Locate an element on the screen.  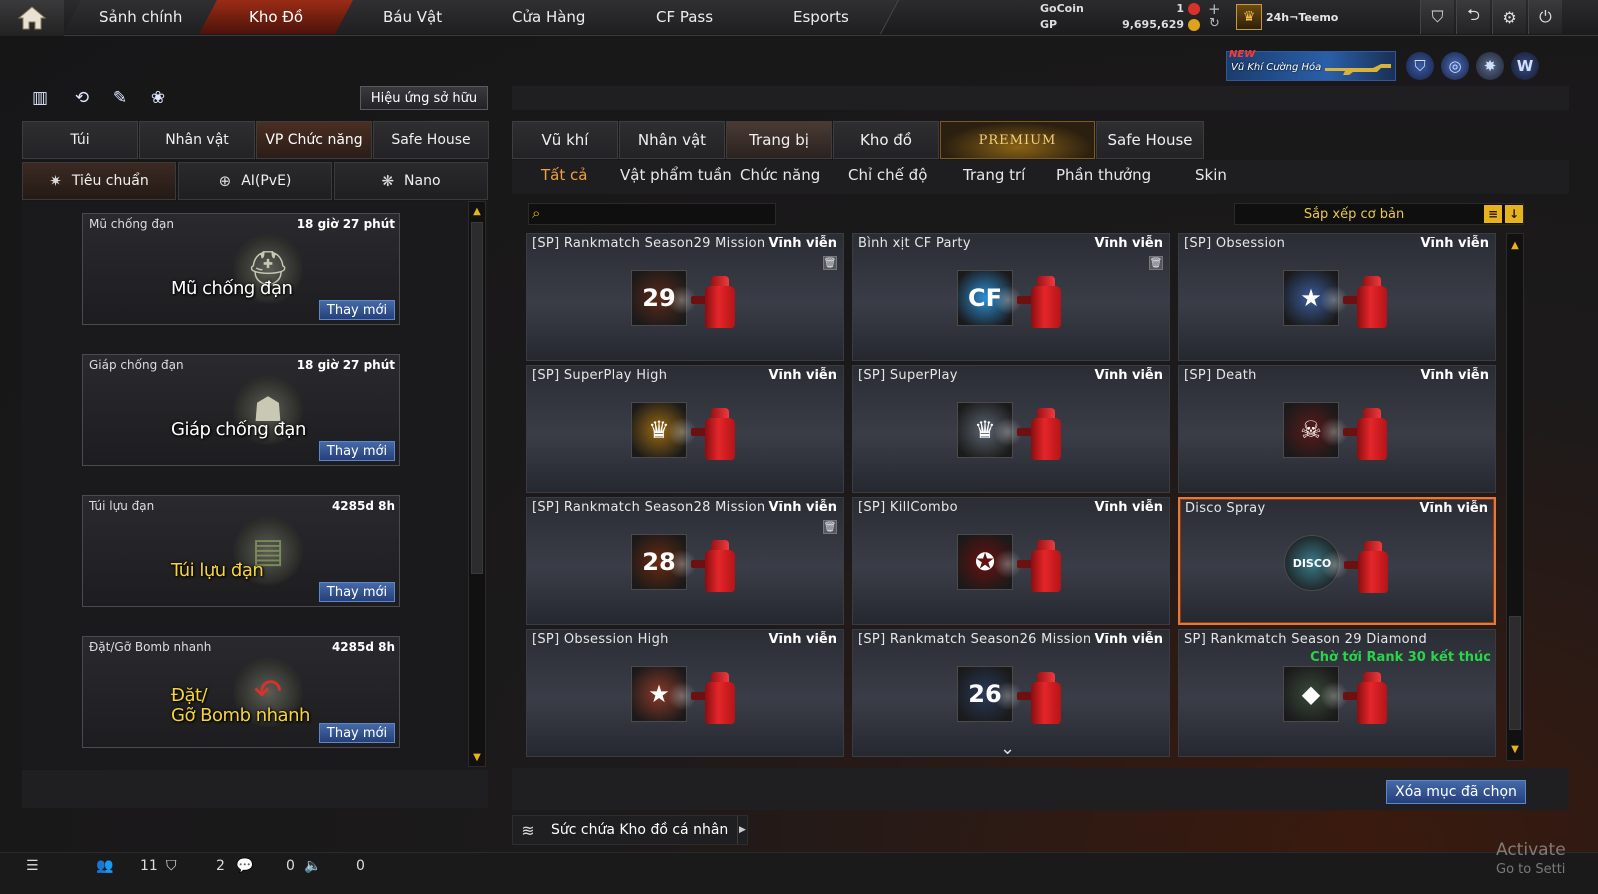
refresh-icon: ↻ is located at coordinates (1214, 23).